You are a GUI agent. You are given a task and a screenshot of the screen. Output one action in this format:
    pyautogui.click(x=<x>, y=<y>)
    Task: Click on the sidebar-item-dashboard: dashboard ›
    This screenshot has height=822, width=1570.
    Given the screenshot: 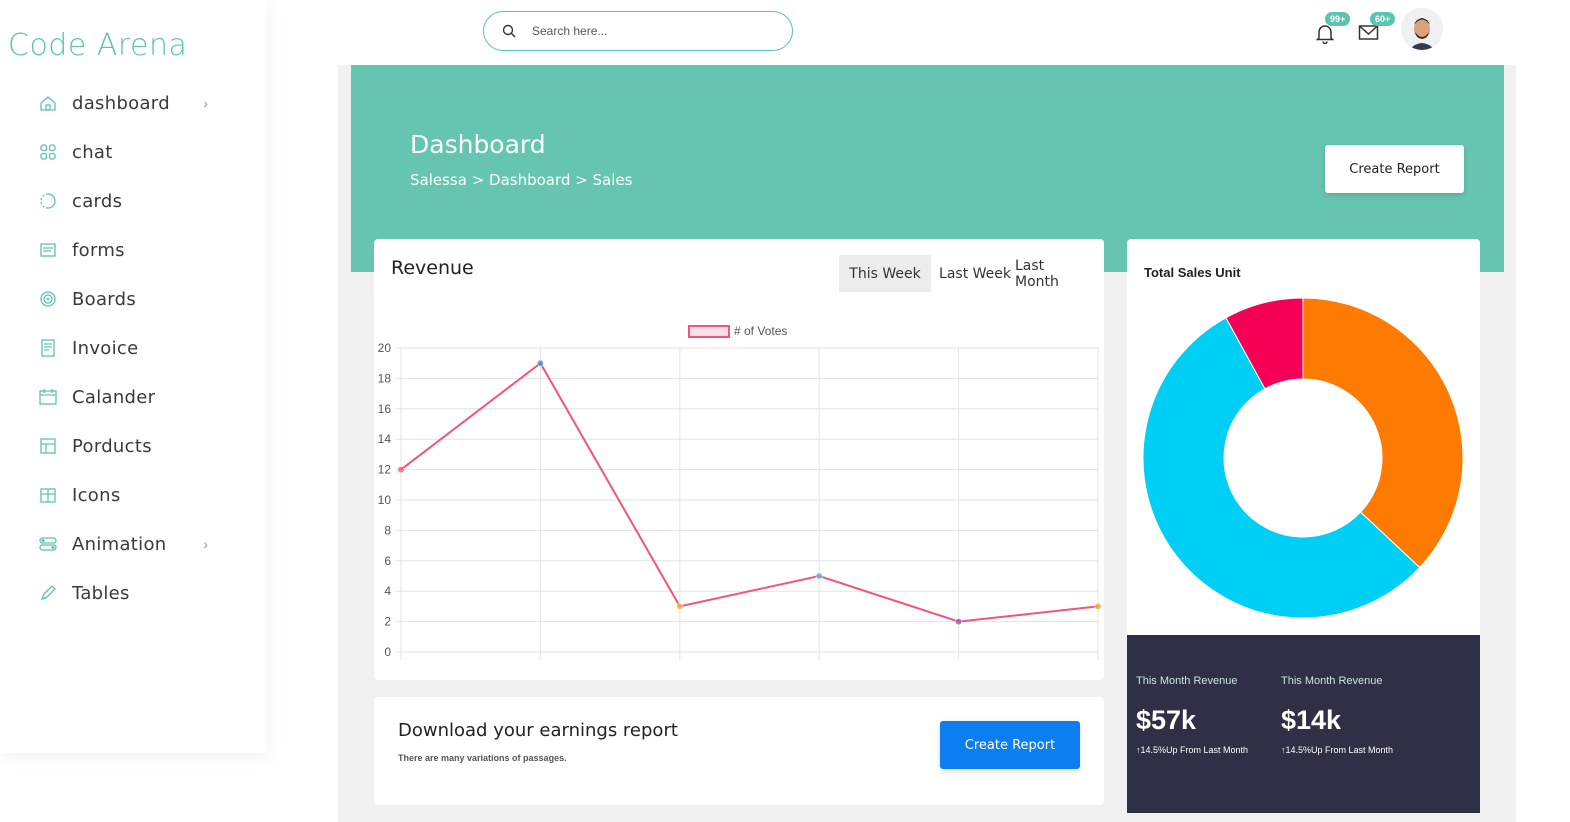 What is the action you would take?
    pyautogui.click(x=128, y=103)
    